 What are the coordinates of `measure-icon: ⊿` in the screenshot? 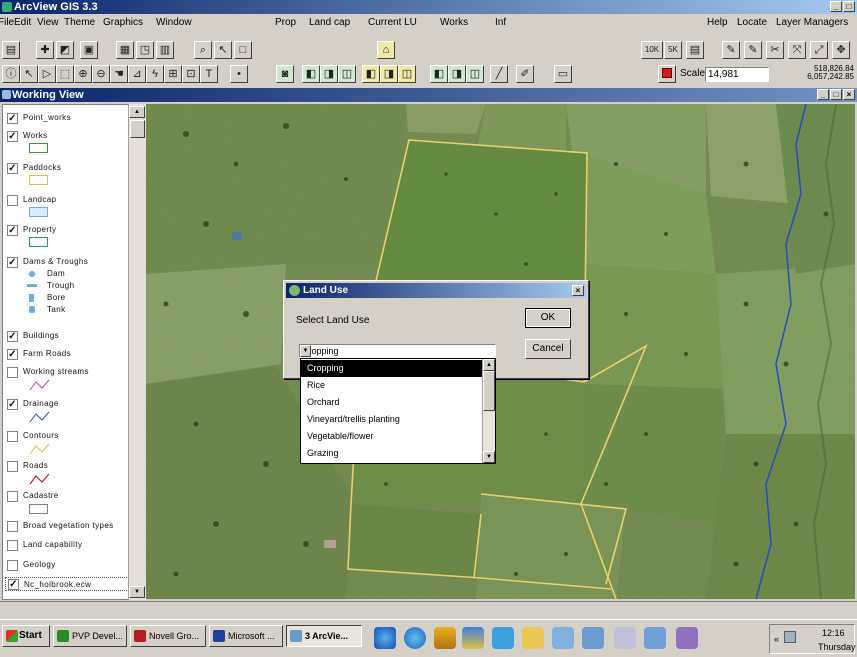 It's located at (137, 74).